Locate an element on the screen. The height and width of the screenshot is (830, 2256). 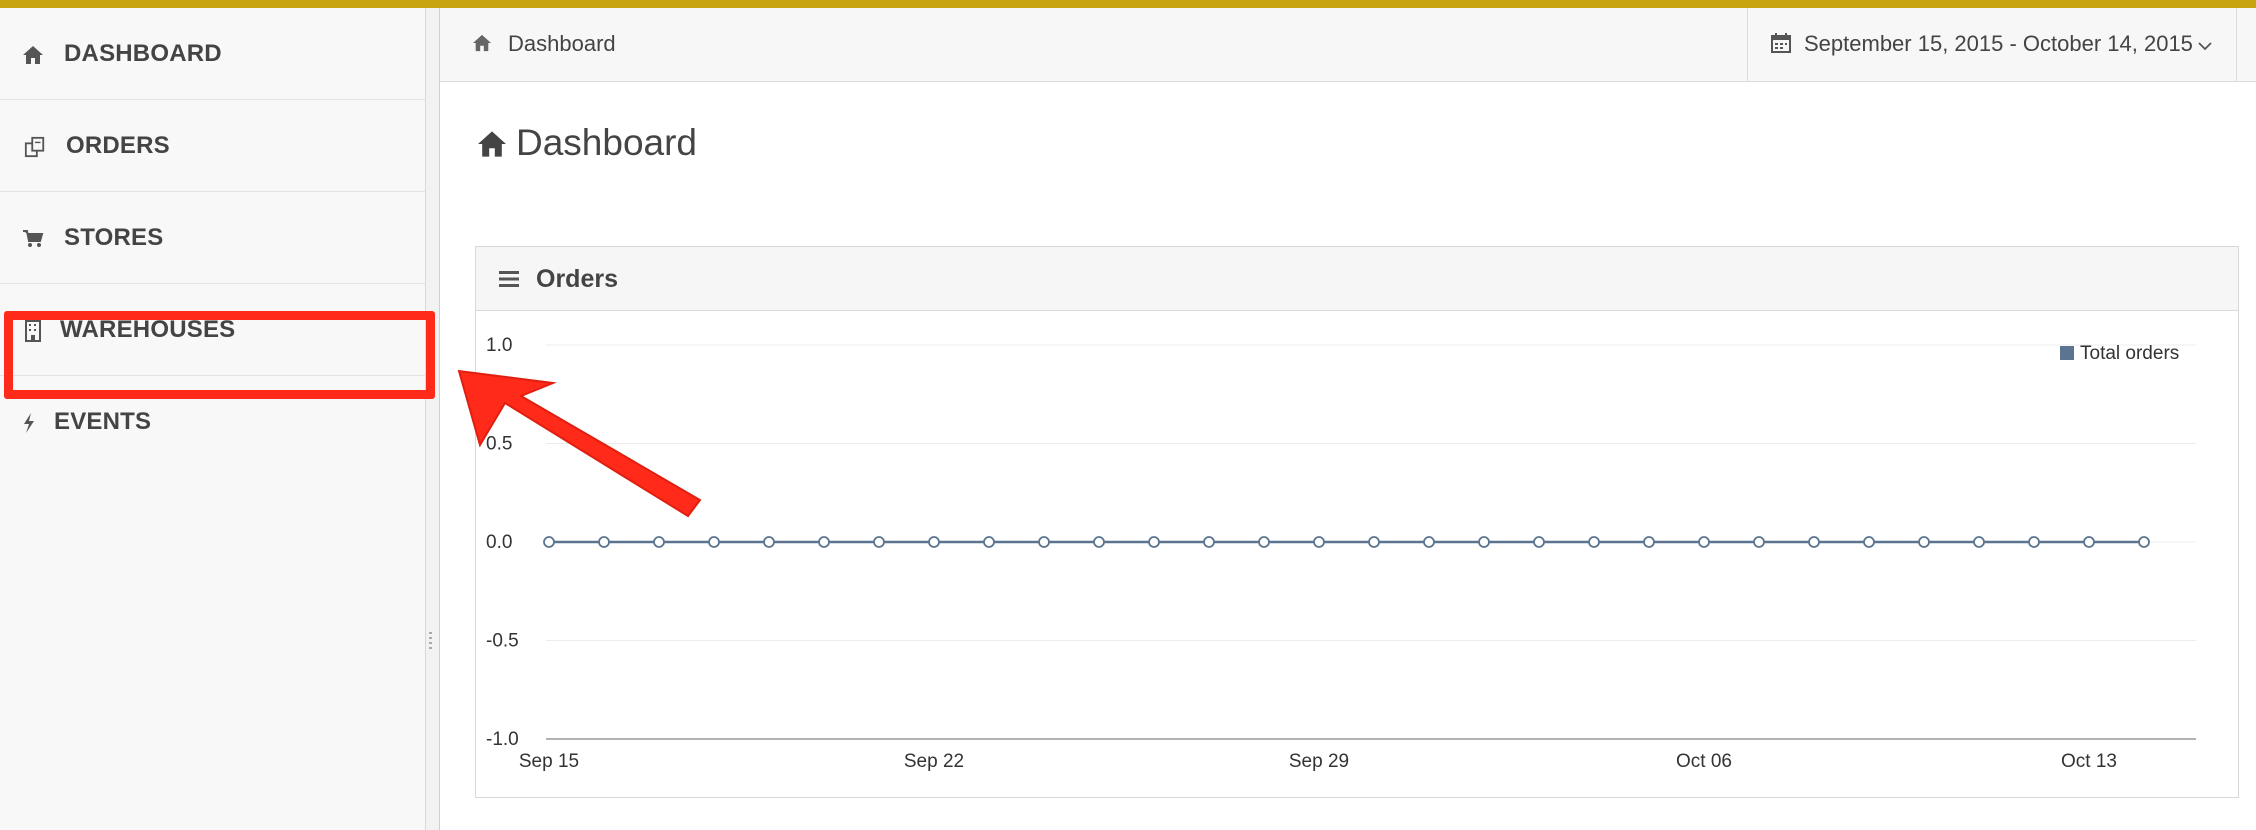
page-title: Dashboard is located at coordinates (607, 142).